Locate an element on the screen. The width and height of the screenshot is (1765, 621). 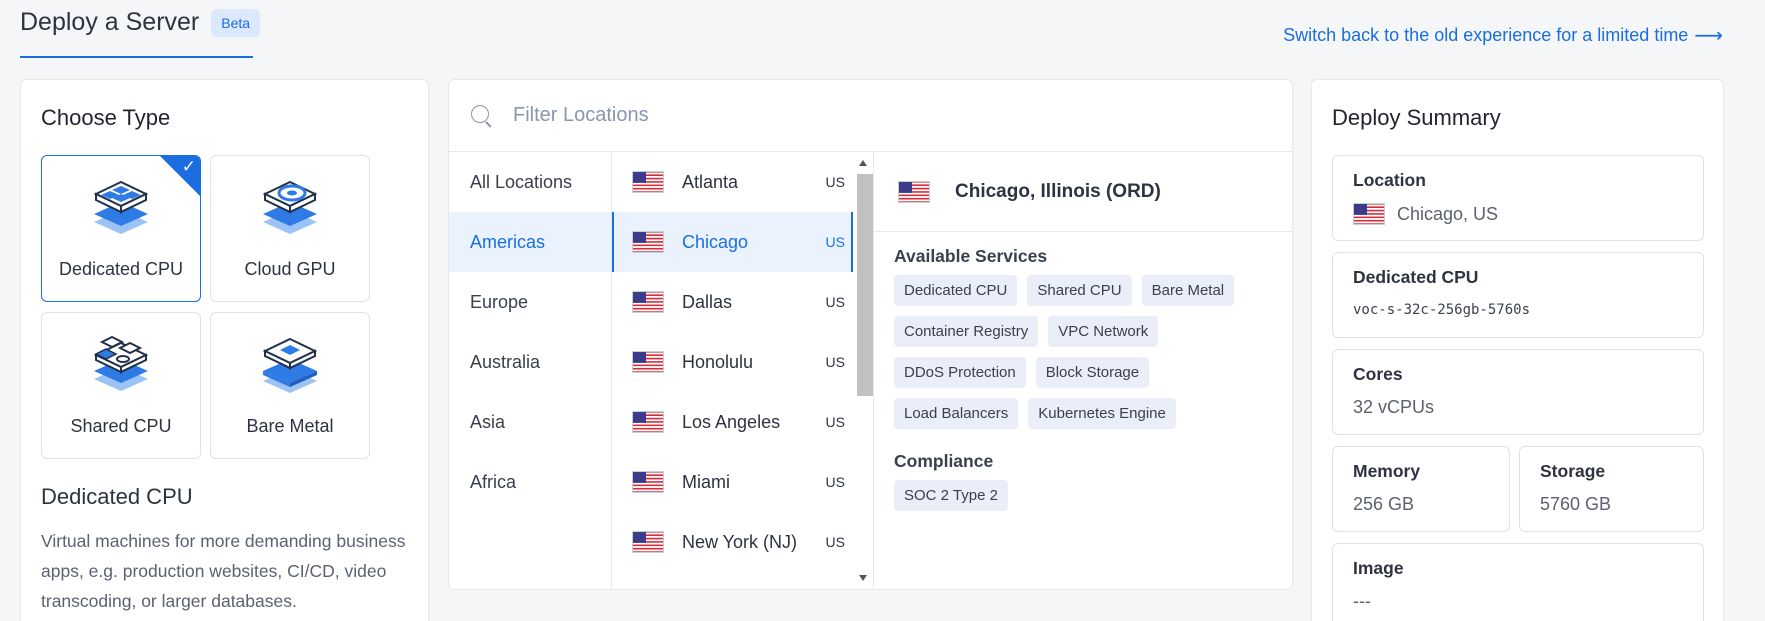
summary-label: Image is located at coordinates (1378, 568).